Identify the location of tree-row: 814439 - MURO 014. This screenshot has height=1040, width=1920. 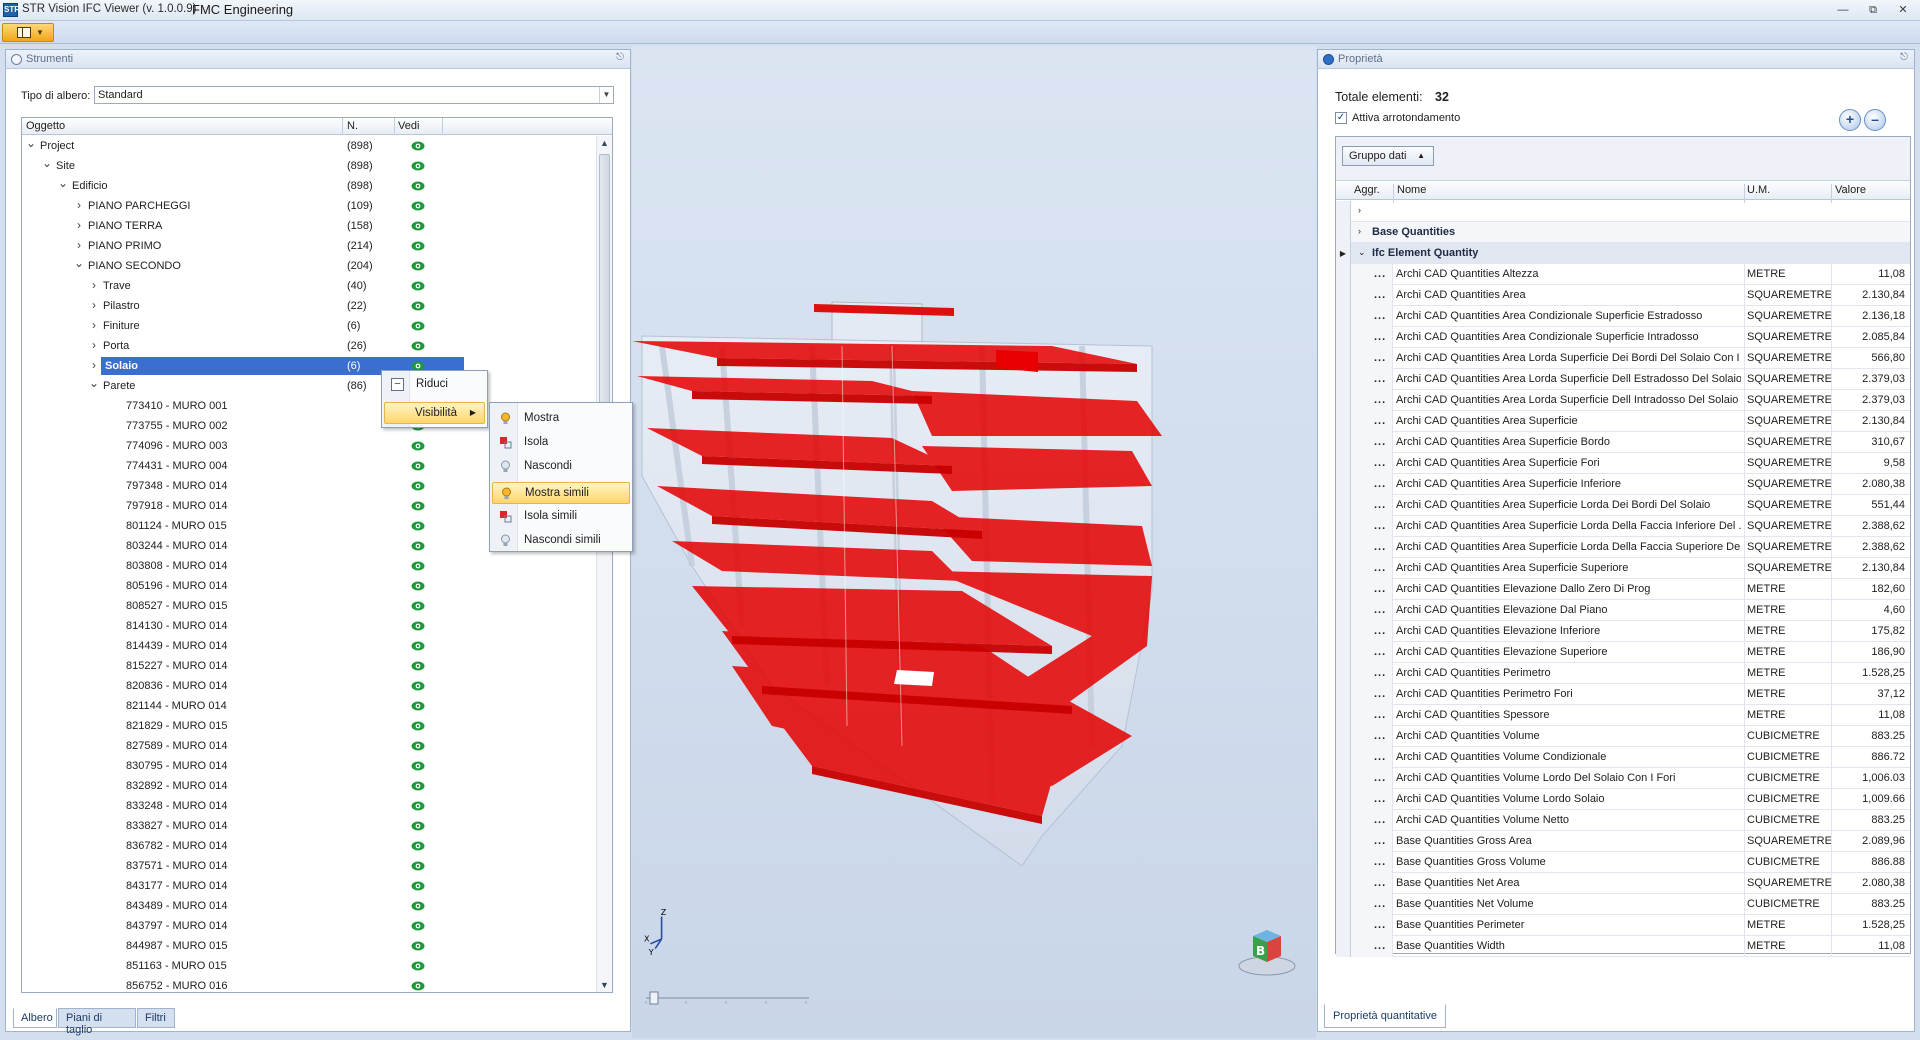
(308, 646).